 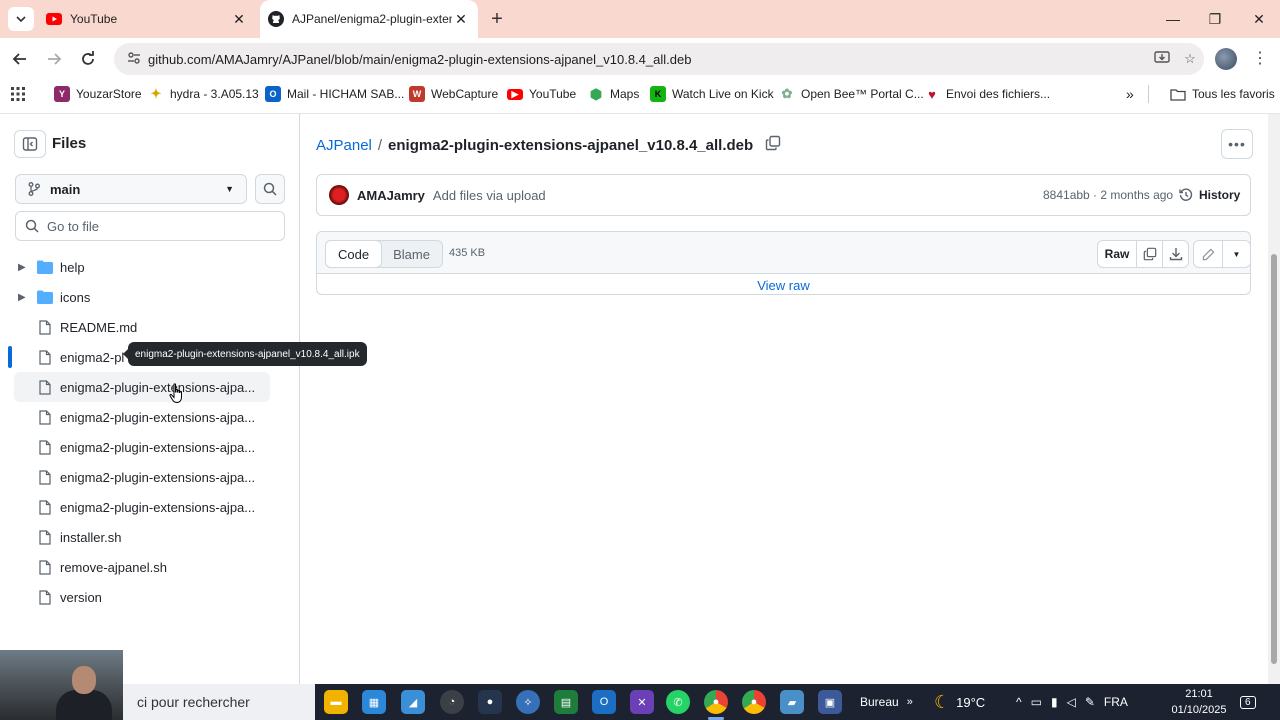 I want to click on speed-dial-icon: ◔, so click(x=452, y=702).